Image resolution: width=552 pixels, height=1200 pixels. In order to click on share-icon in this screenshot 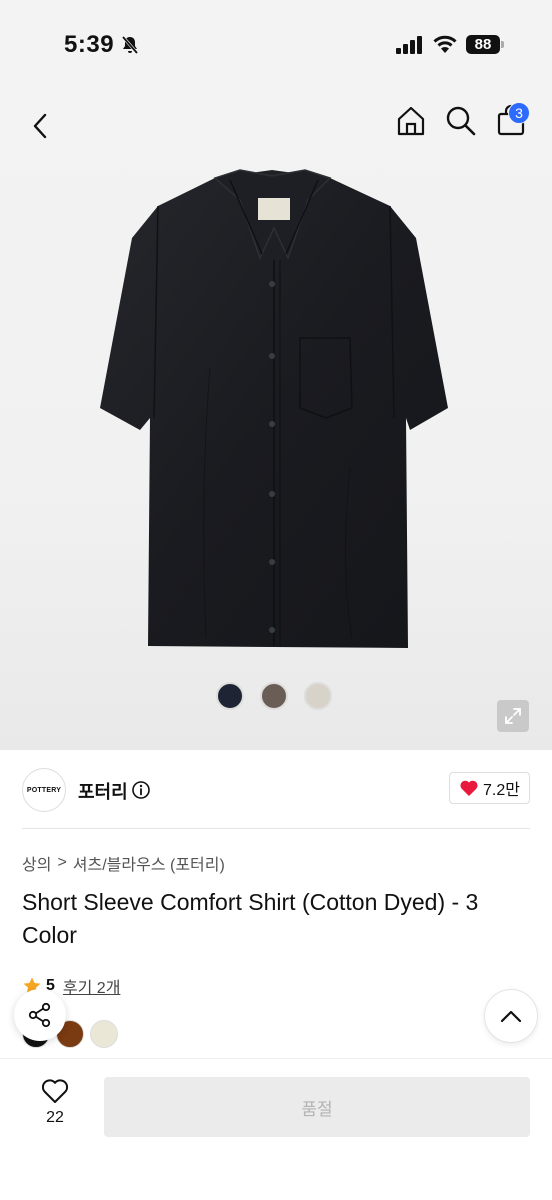, I will do `click(39, 1015)`.